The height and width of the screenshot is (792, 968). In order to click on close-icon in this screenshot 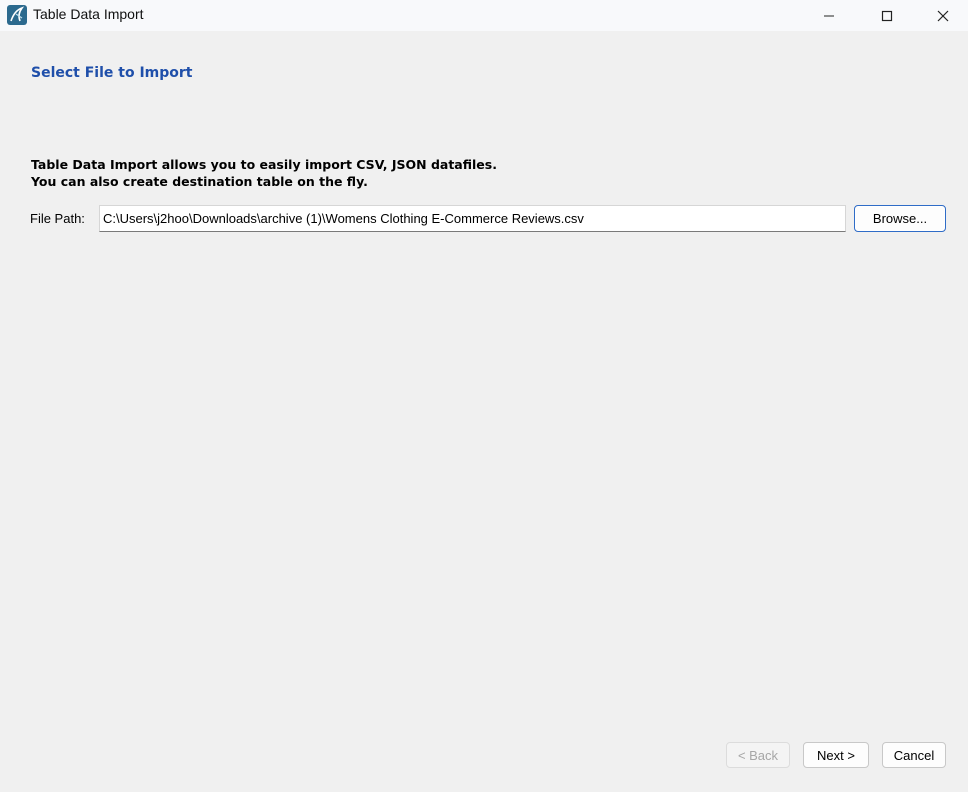, I will do `click(942, 15)`.